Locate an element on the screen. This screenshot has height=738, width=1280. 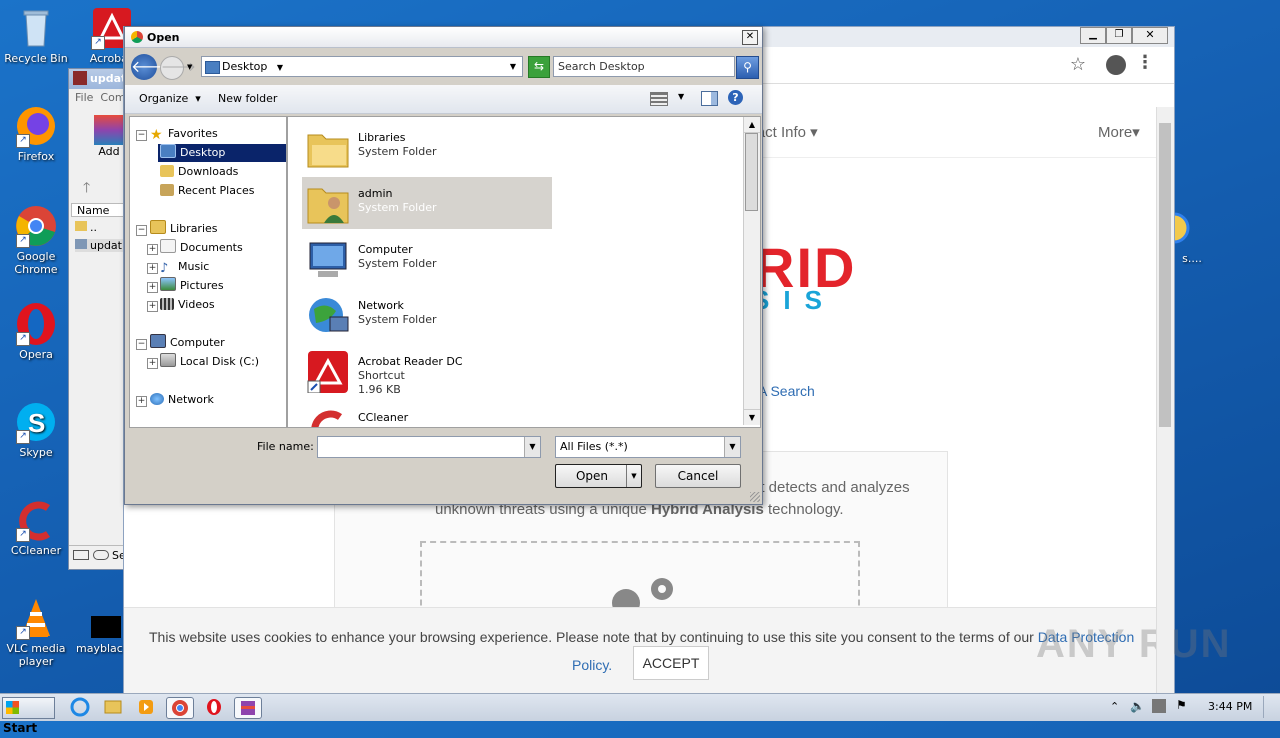
desktop-icon-recycle-bin: Recycle Bin is located at coordinates (36, 35).